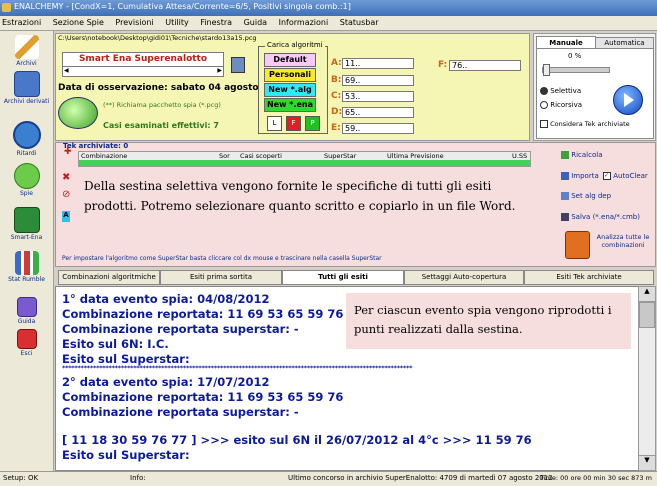 This screenshot has width=657, height=486. I want to click on save-icon, so click(238, 65).